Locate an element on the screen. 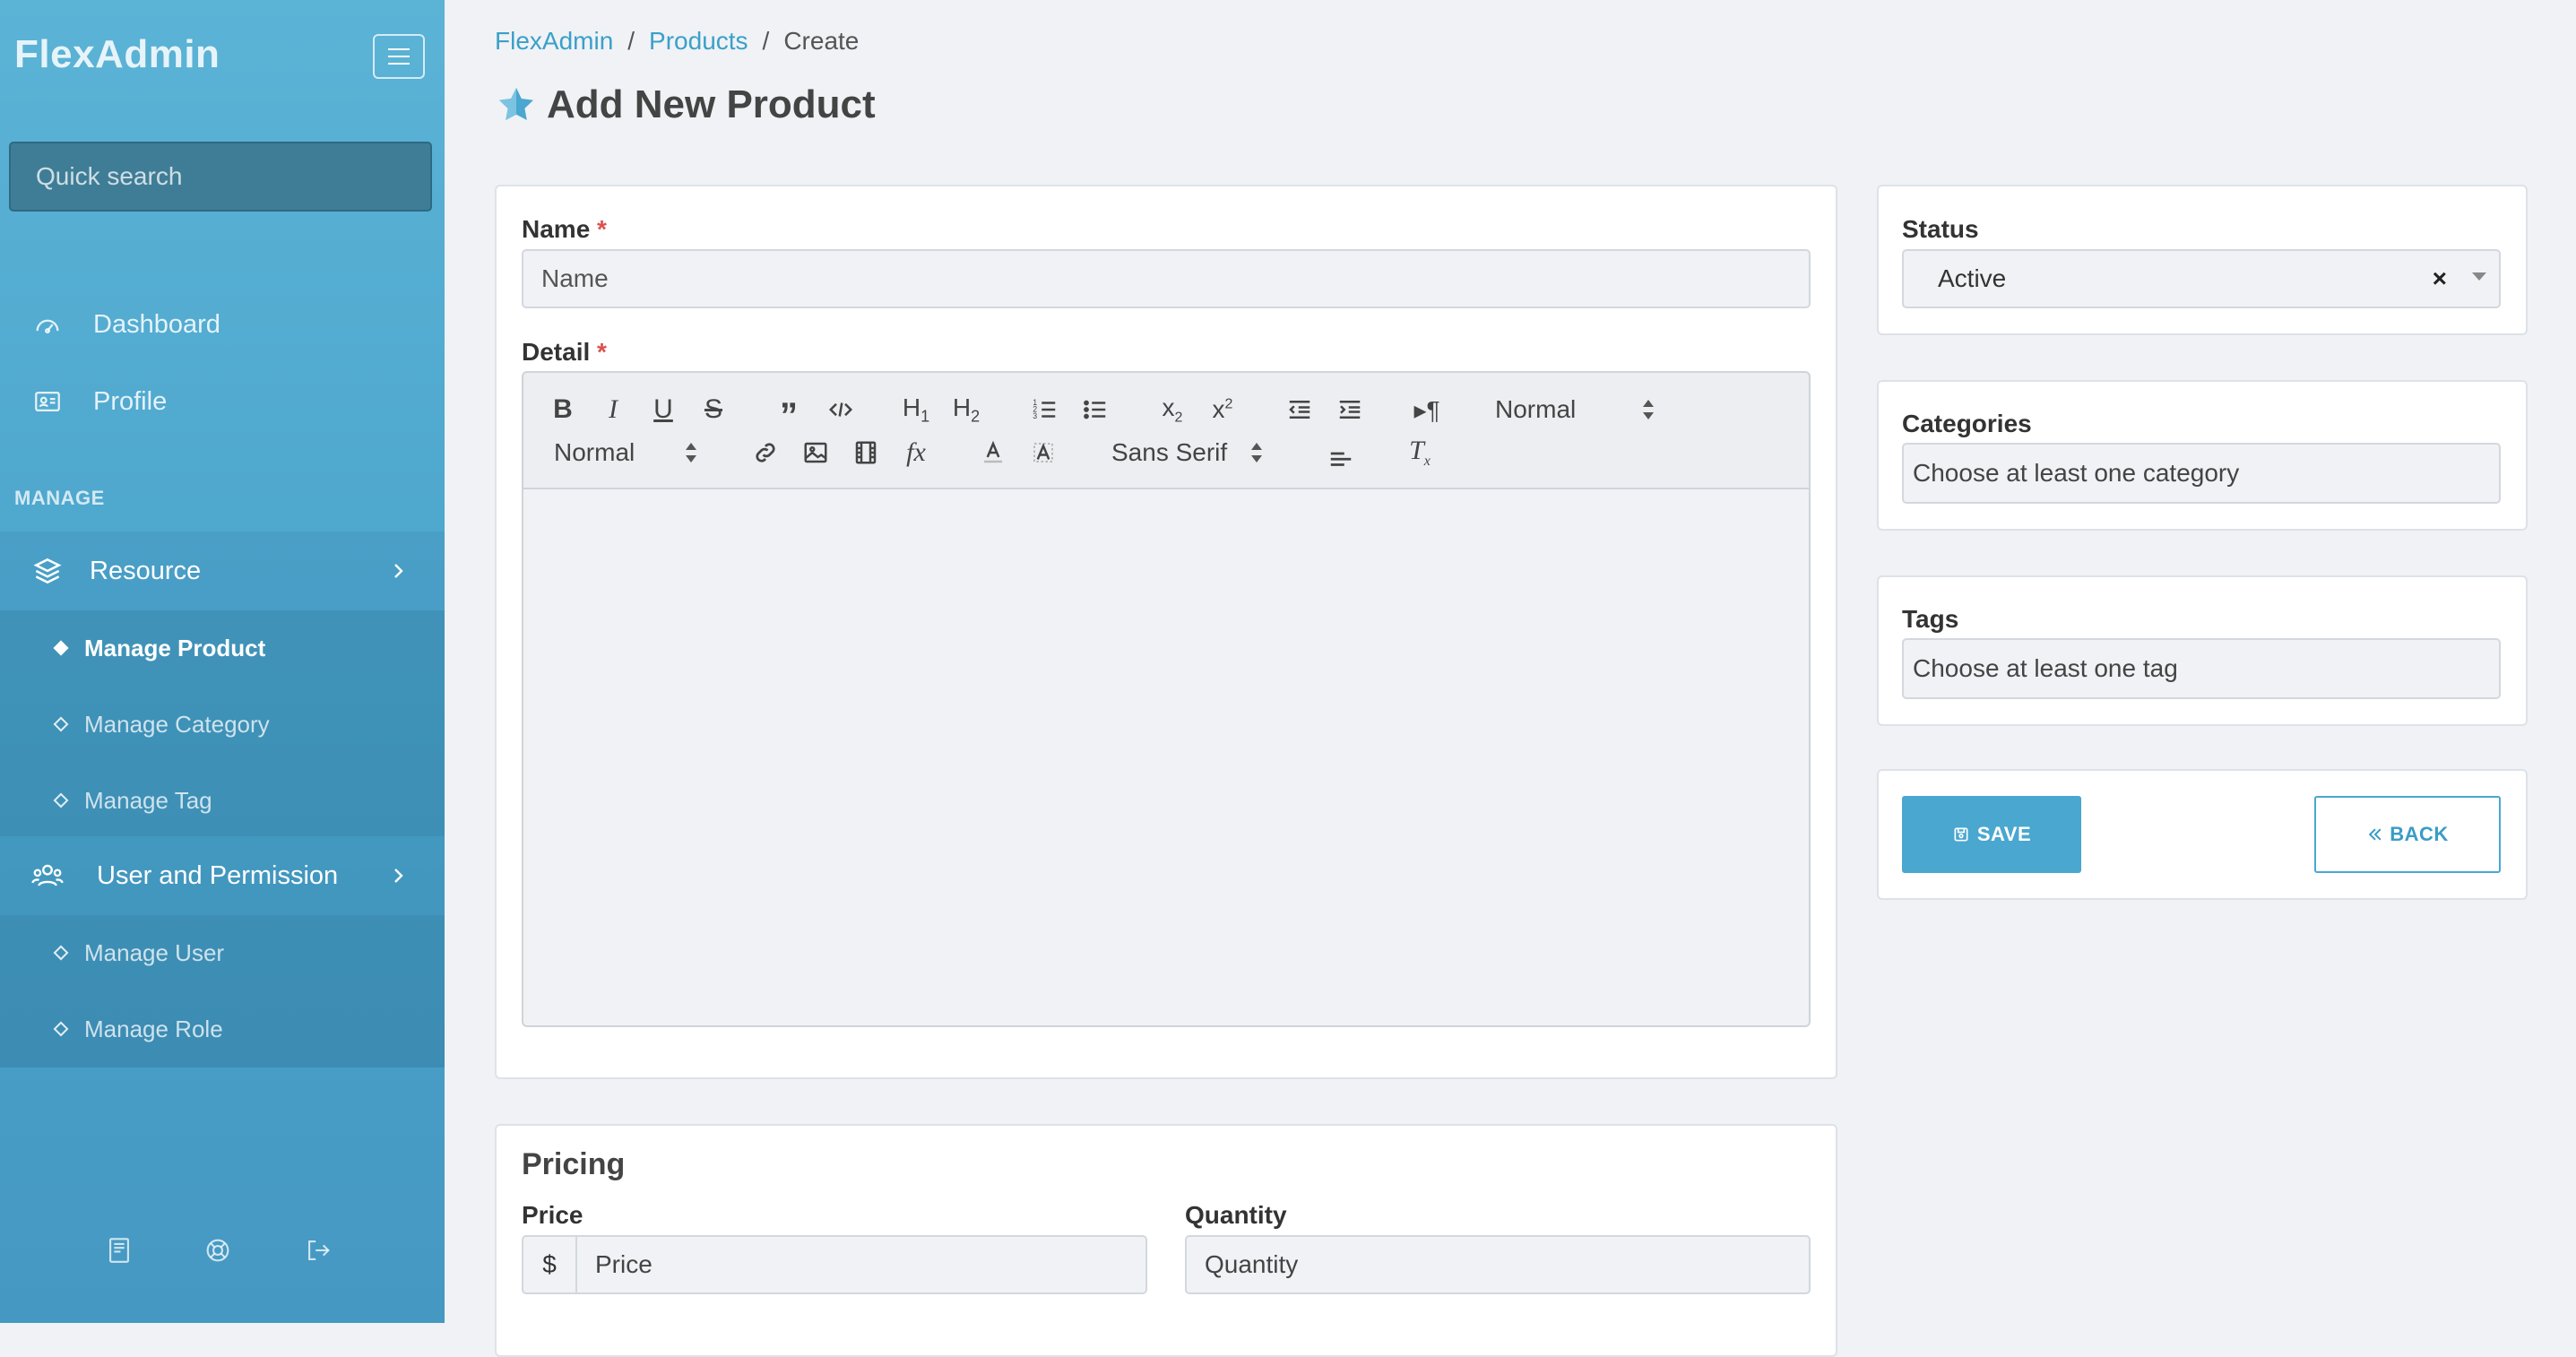 The height and width of the screenshot is (1357, 2576). layers-icon is located at coordinates (47, 570).